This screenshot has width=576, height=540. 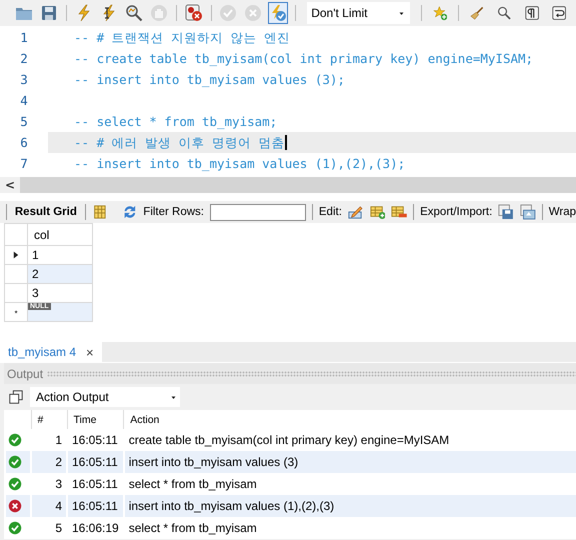 I want to click on code-line: -- # 에러 발생 이후 명령어 멈춤, so click(x=180, y=142).